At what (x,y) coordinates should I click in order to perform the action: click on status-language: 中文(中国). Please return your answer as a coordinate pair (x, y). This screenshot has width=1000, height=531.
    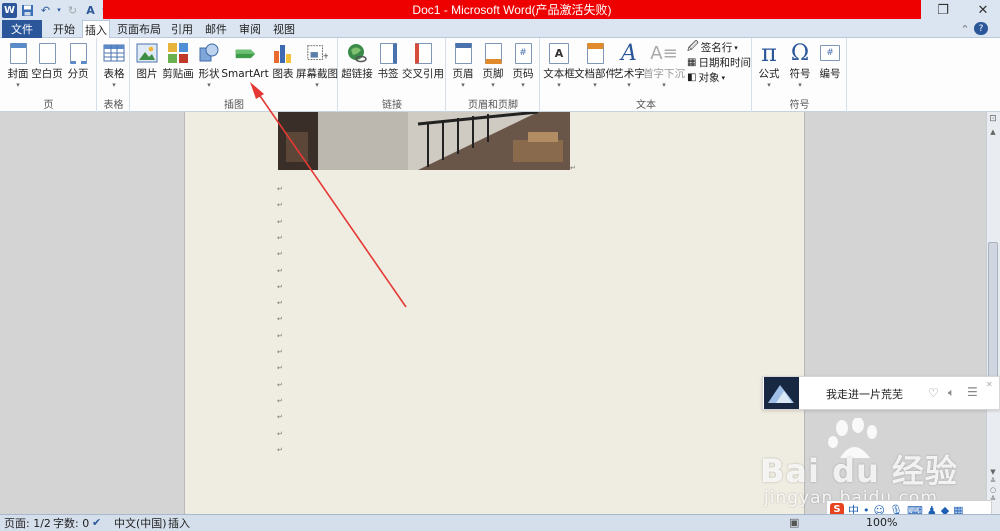
    Looking at the image, I should click on (140, 522).